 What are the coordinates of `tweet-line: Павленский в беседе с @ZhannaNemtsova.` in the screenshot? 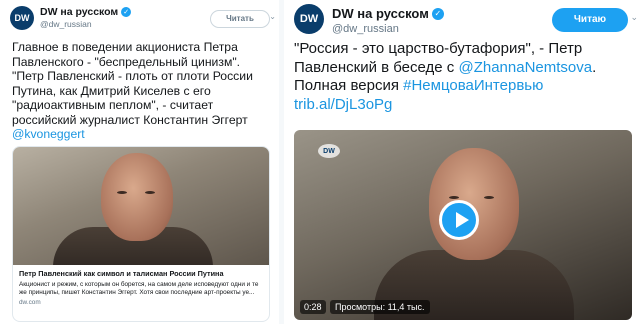 It's located at (463, 68).